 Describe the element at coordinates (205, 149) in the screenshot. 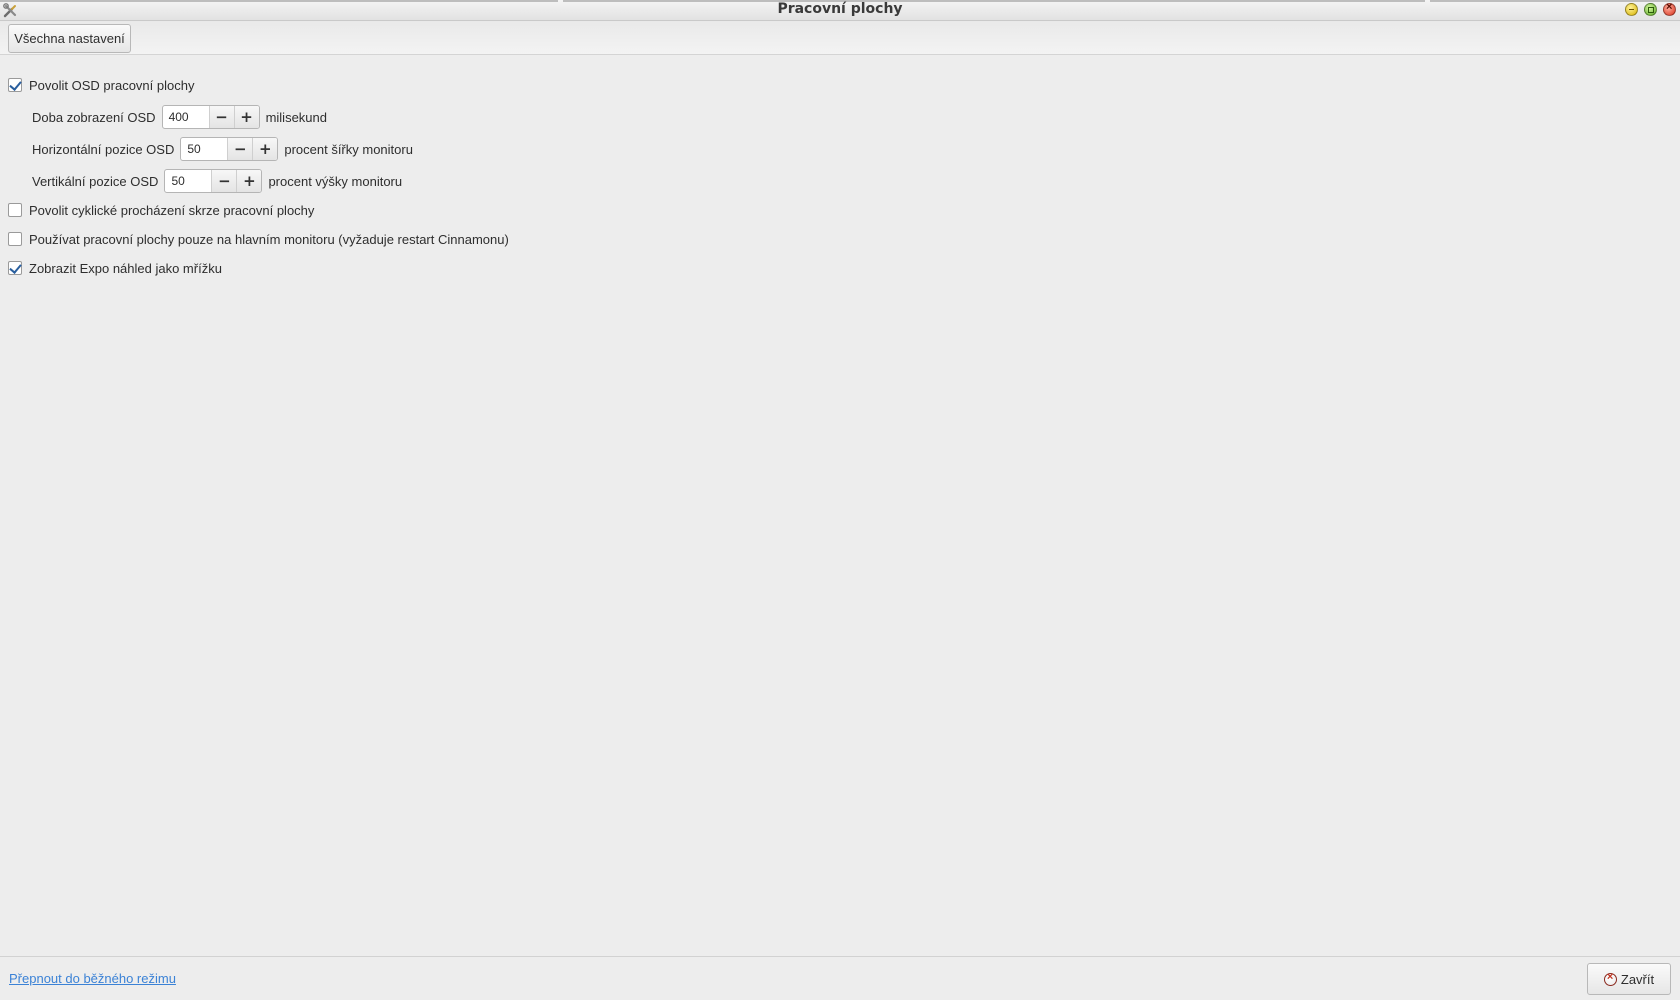

I see `osd-horizontal-value: 50` at that location.